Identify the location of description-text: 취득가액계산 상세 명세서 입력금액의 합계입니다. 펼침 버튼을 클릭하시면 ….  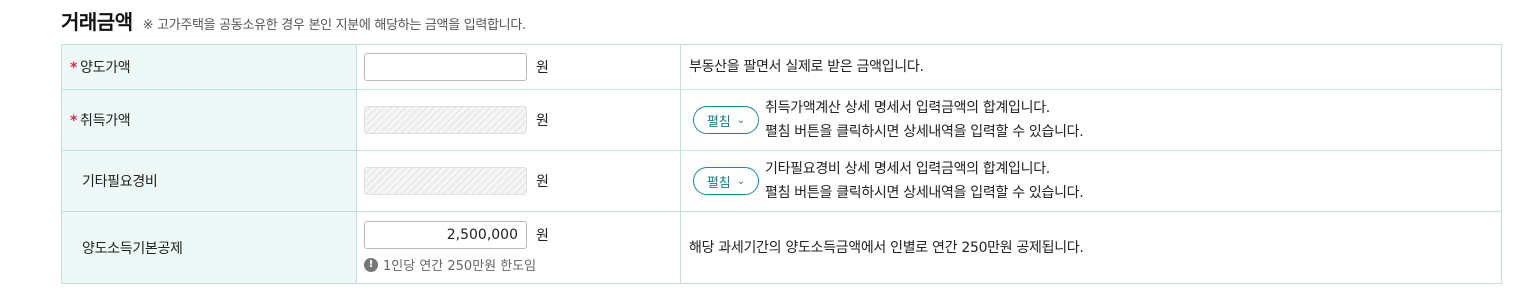
(924, 120).